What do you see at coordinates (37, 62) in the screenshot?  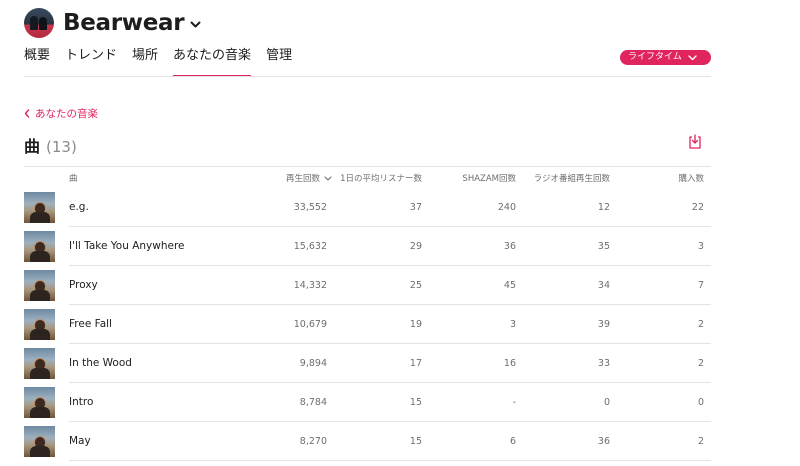 I see `tab-overview: 概要` at bounding box center [37, 62].